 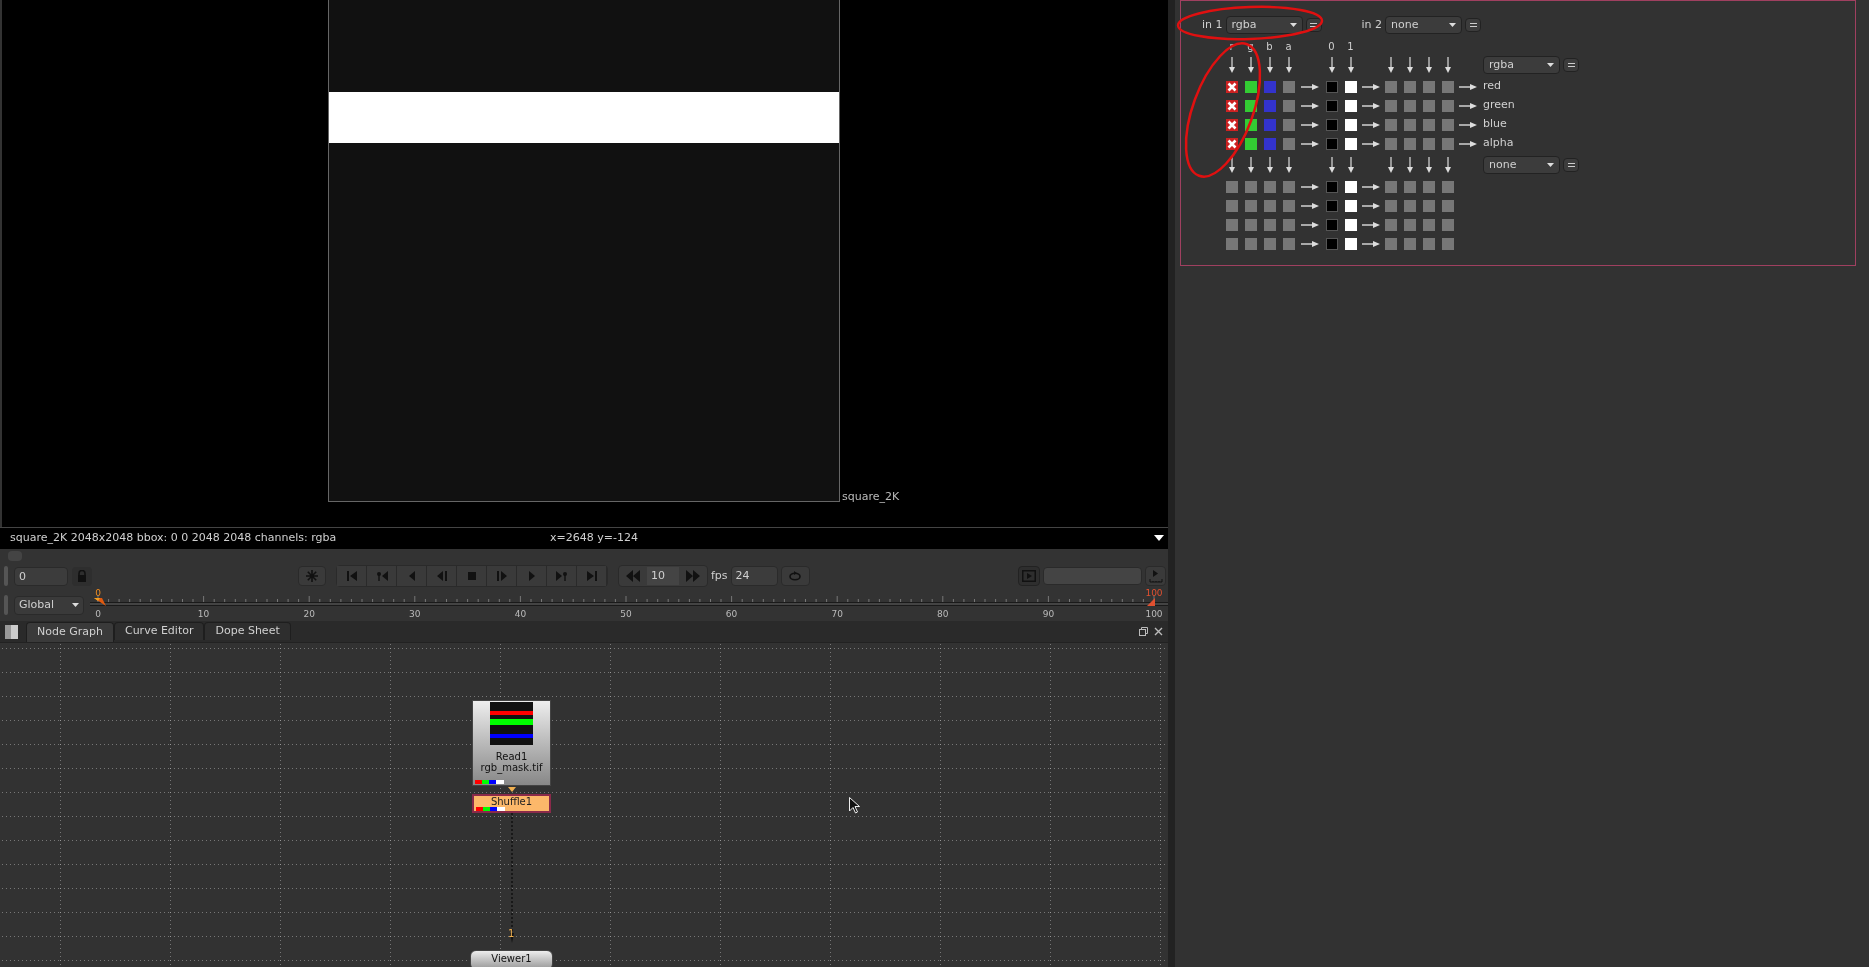 I want to click on first-frame-button, so click(x=352, y=576).